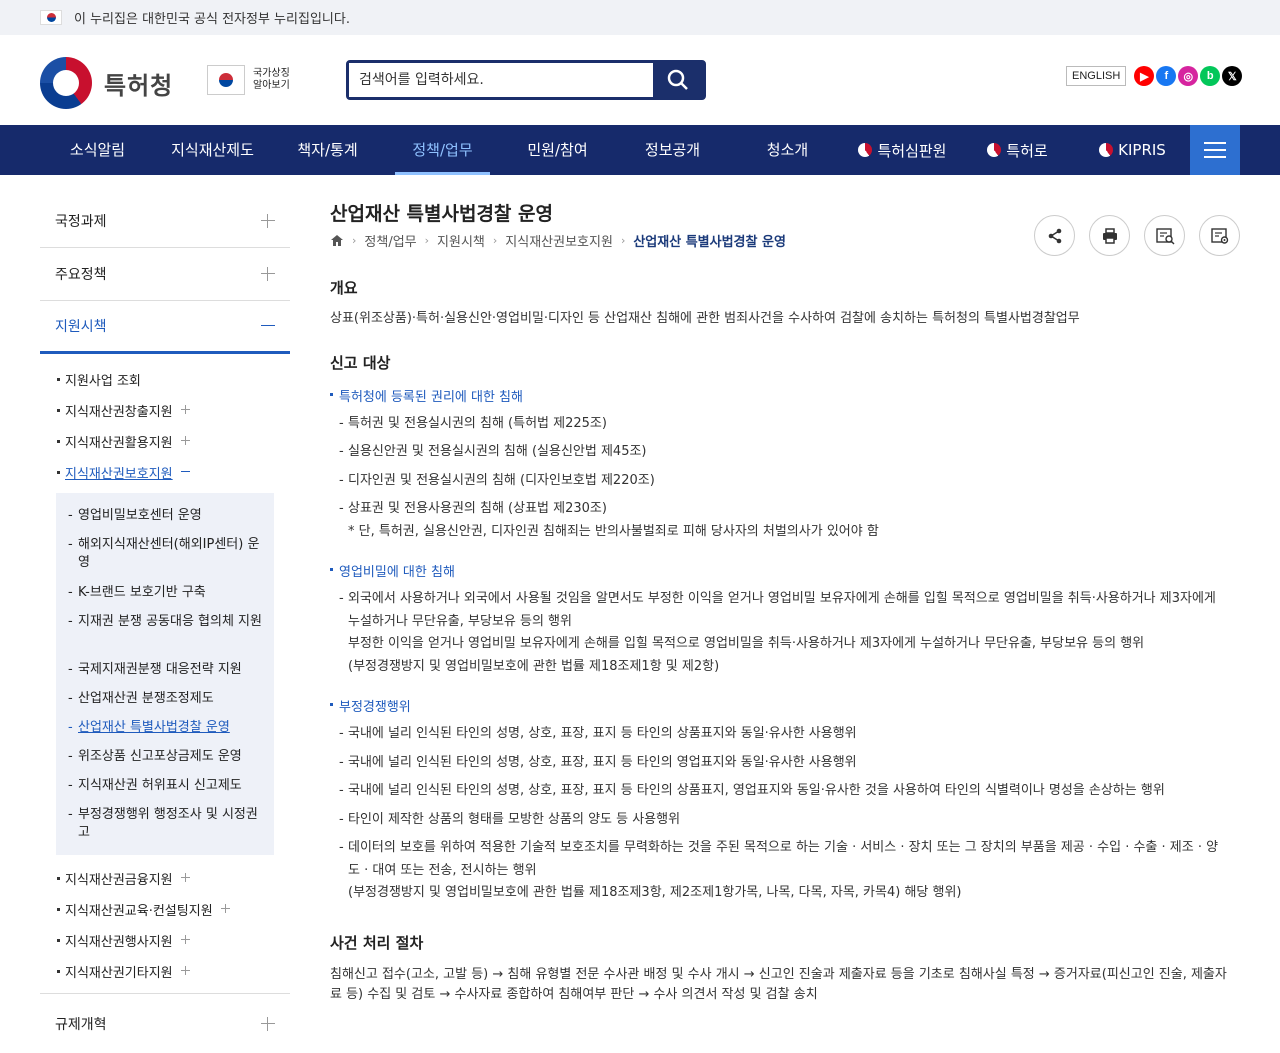  I want to click on nav-link-kipris: KIPRIS, so click(1132, 150).